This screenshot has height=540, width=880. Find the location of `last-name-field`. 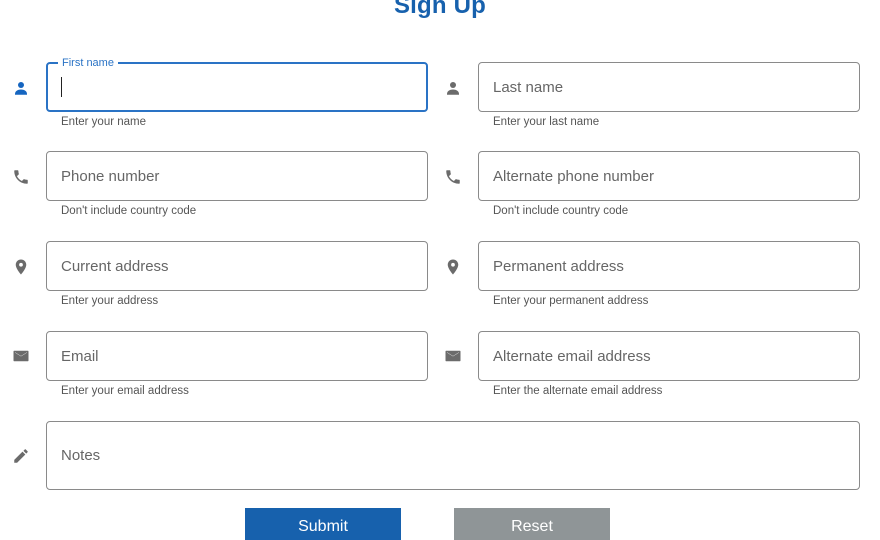

last-name-field is located at coordinates (669, 87).